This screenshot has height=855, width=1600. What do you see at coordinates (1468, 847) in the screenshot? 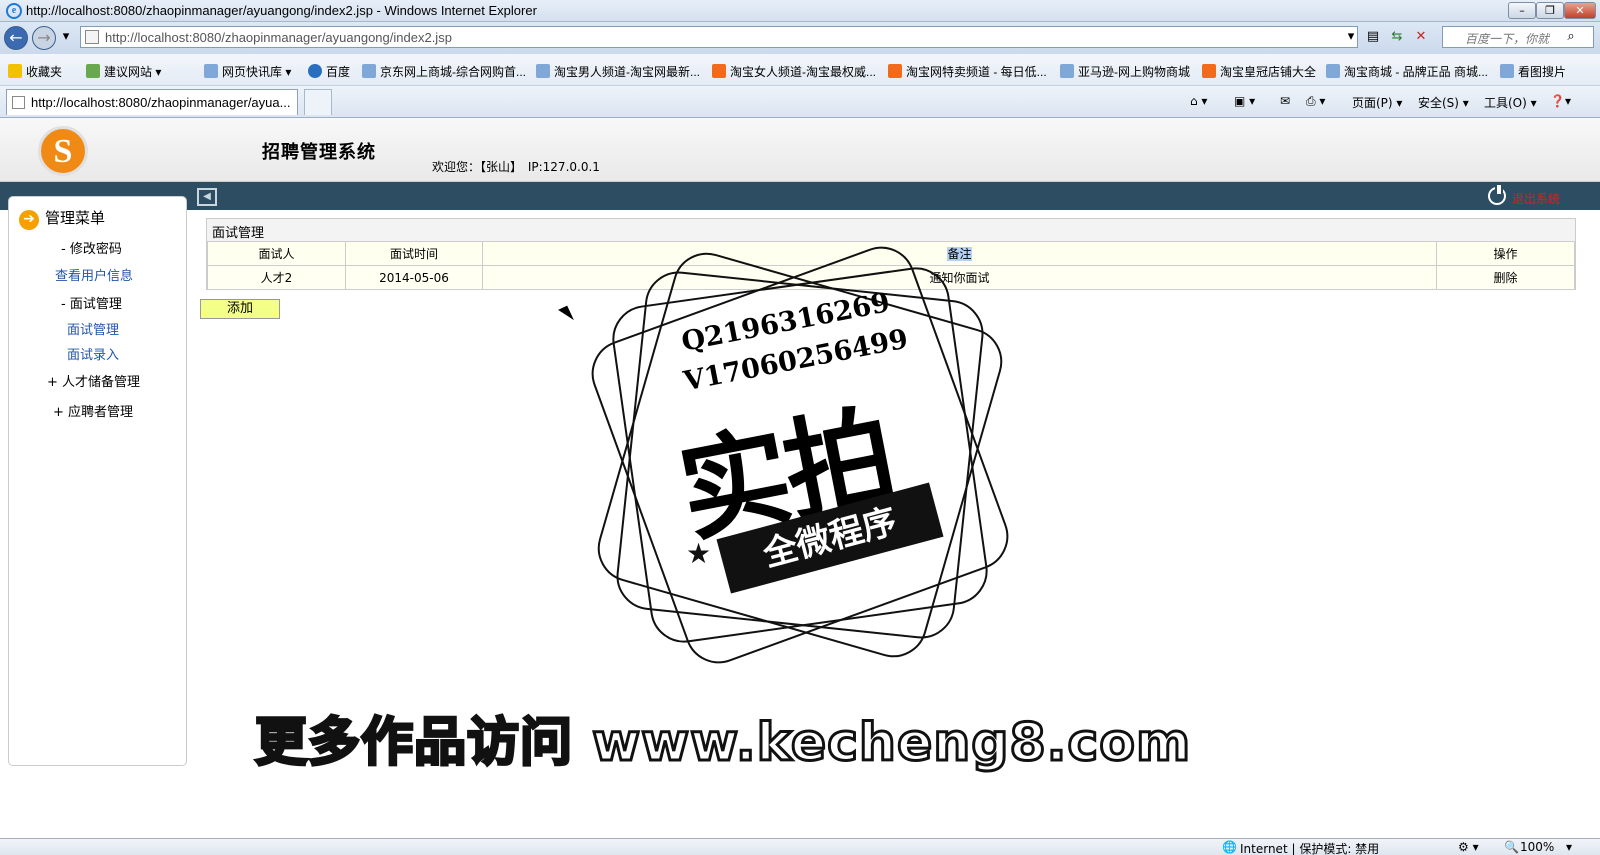
I see `protected-mode-icon: ⚙ ▾` at bounding box center [1468, 847].